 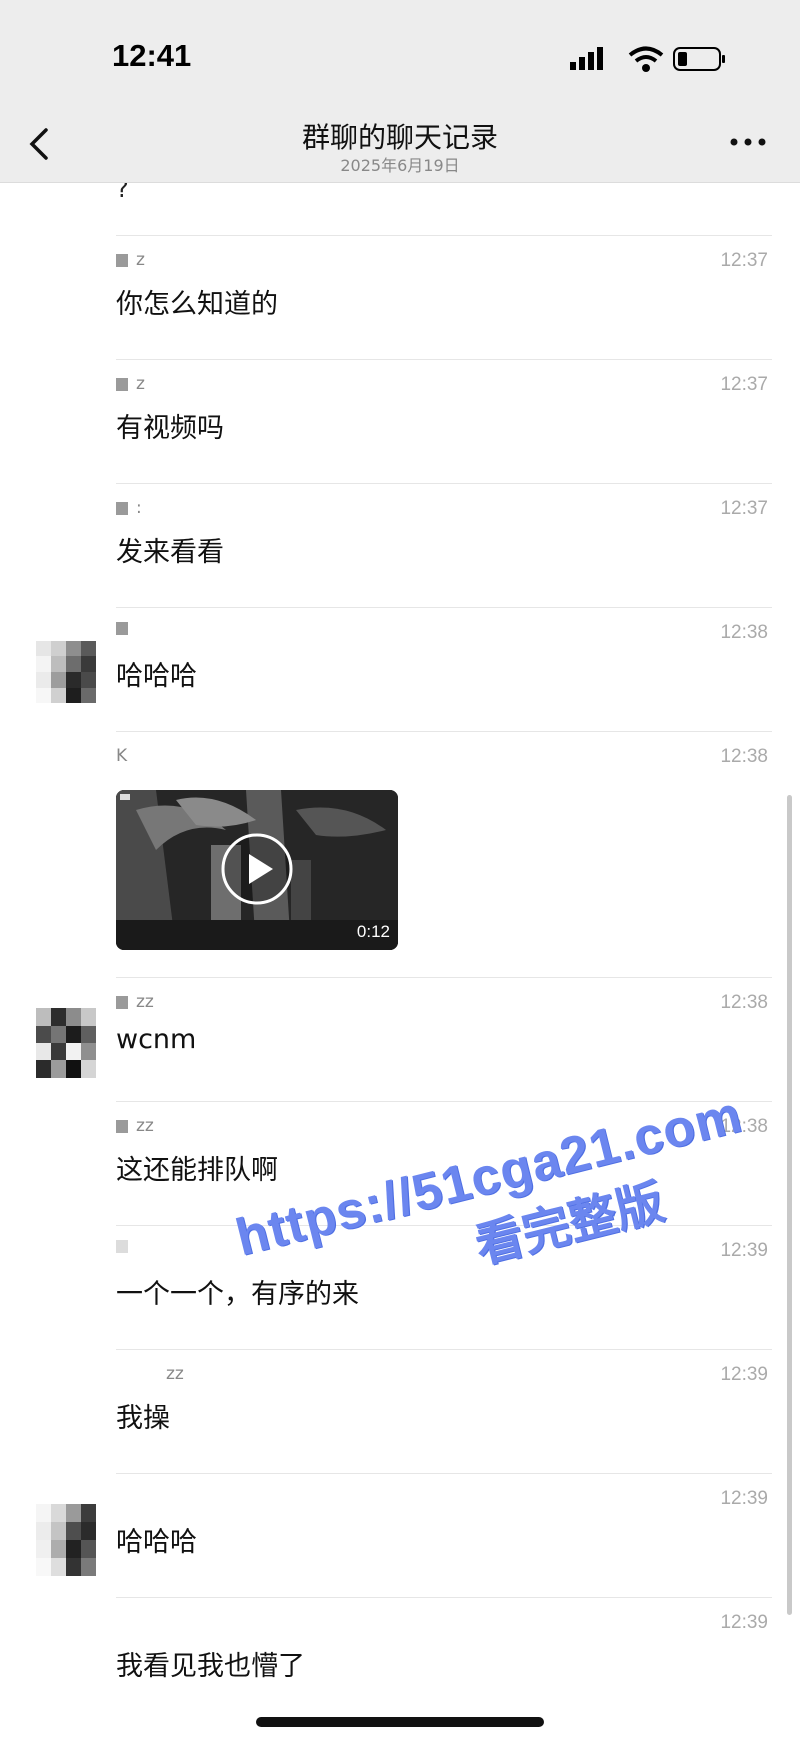 I want to click on message-item: : 12:37 发来看看, so click(x=400, y=546).